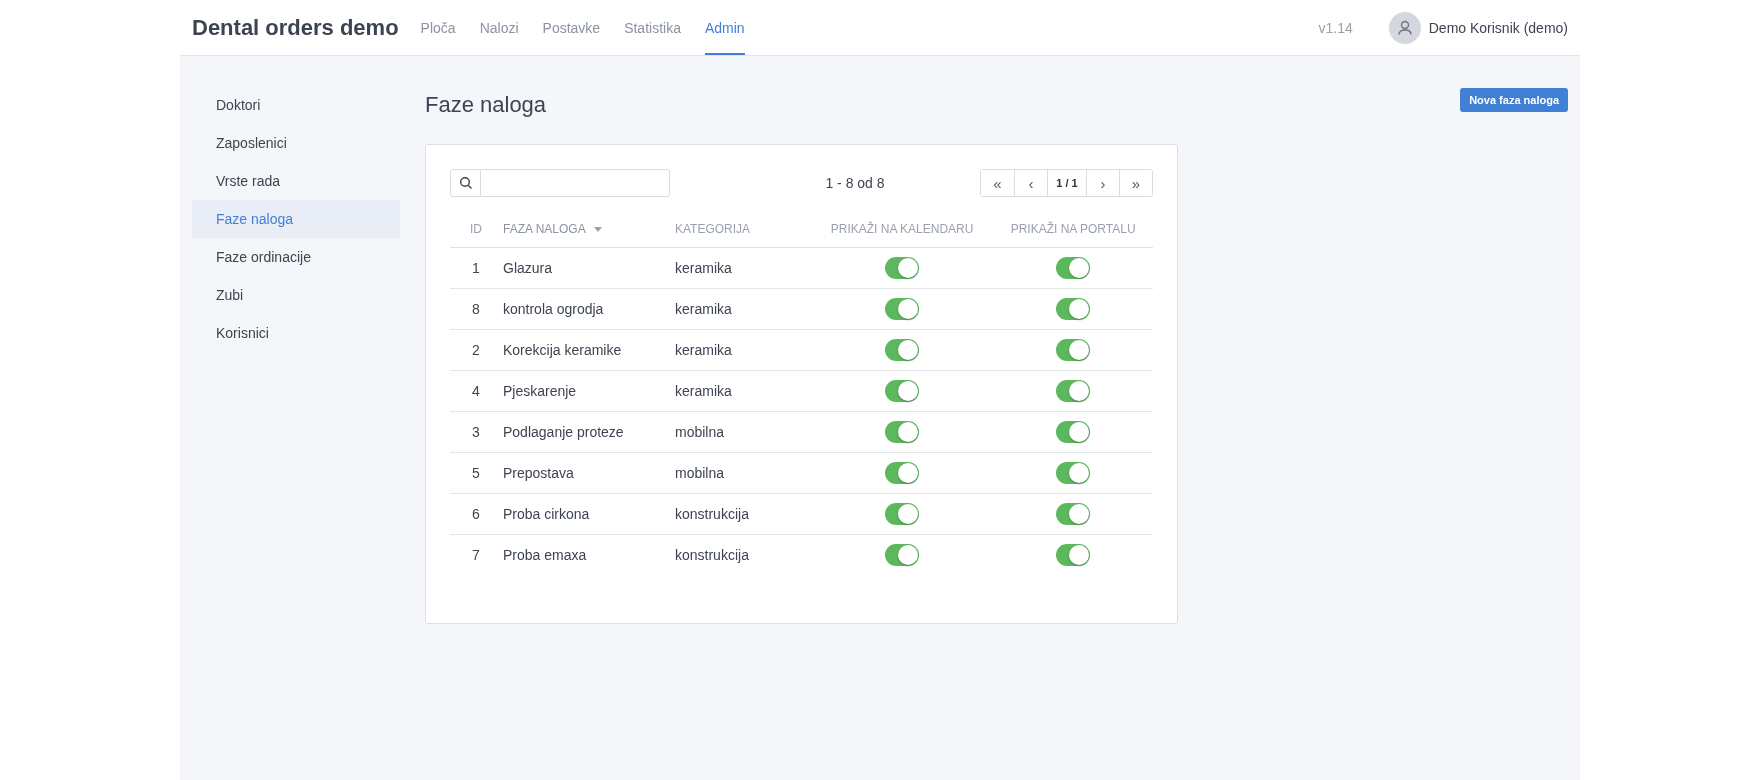  What do you see at coordinates (476, 309) in the screenshot?
I see `table-cell: 8` at bounding box center [476, 309].